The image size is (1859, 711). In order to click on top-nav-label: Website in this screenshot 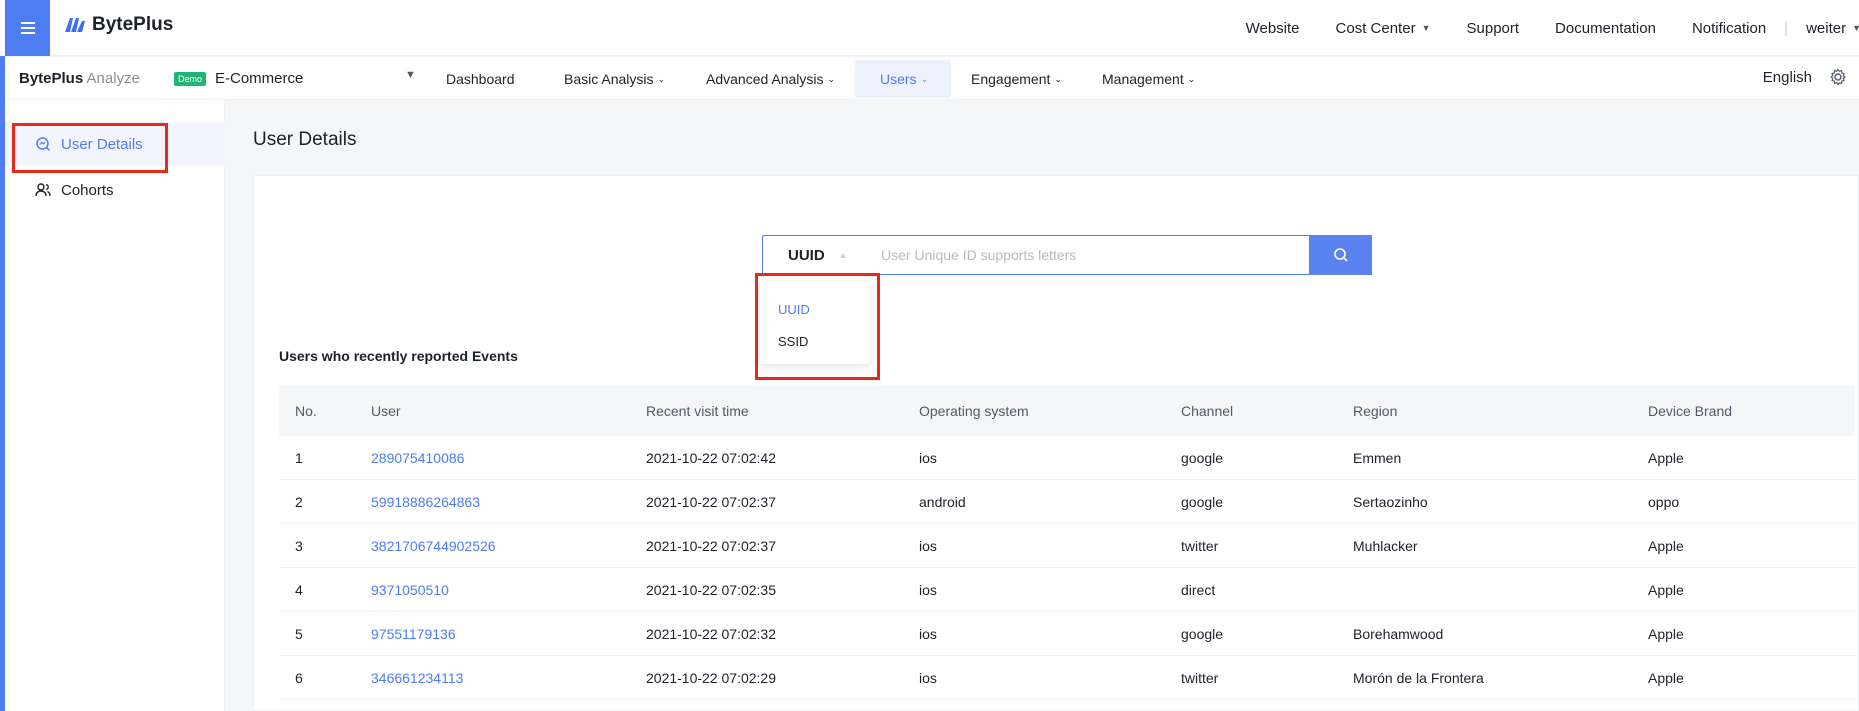, I will do `click(1272, 28)`.